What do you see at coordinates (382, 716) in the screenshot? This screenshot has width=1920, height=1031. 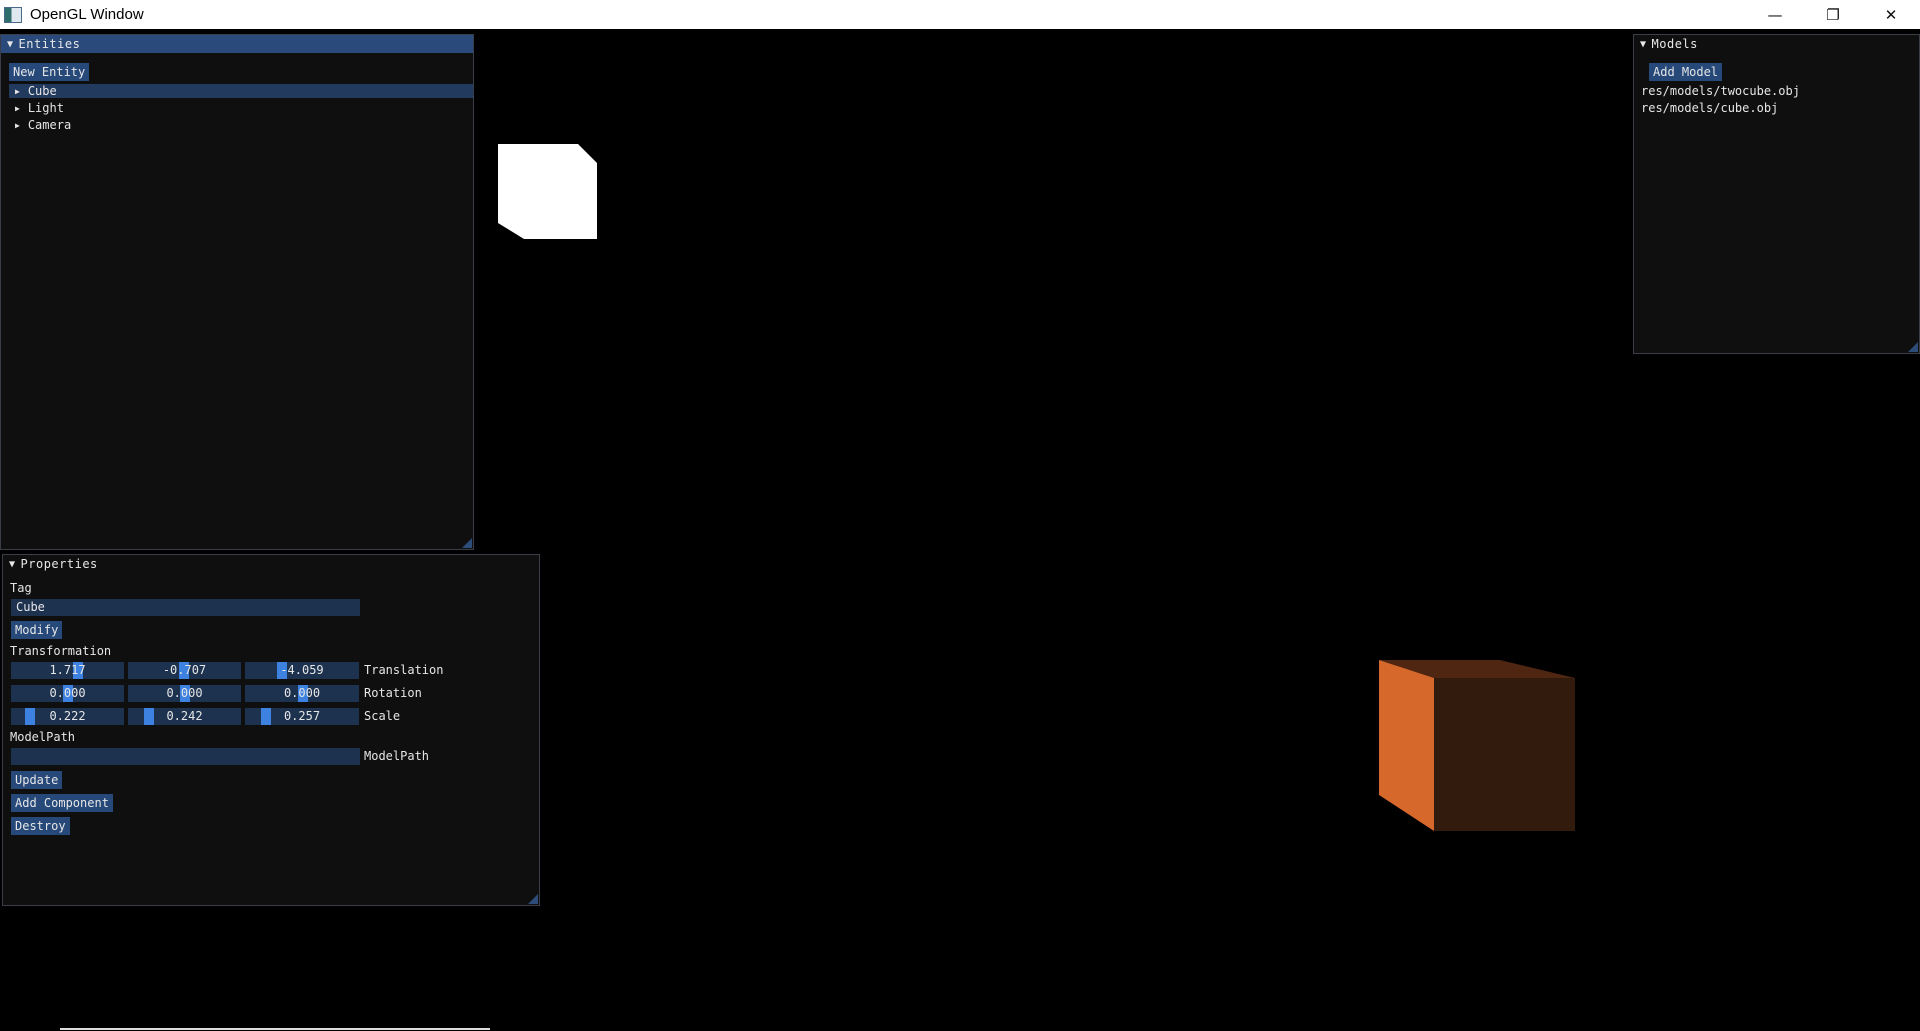 I see `scale-label: Scale` at bounding box center [382, 716].